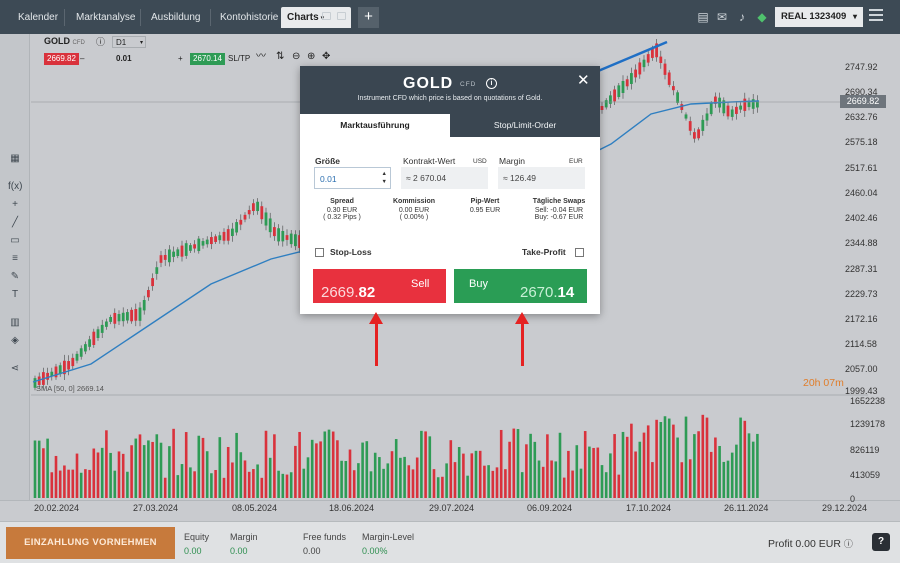 The height and width of the screenshot is (563, 900). What do you see at coordinates (379, 286) in the screenshot?
I see `sell-button: 2669.82 Sell` at bounding box center [379, 286].